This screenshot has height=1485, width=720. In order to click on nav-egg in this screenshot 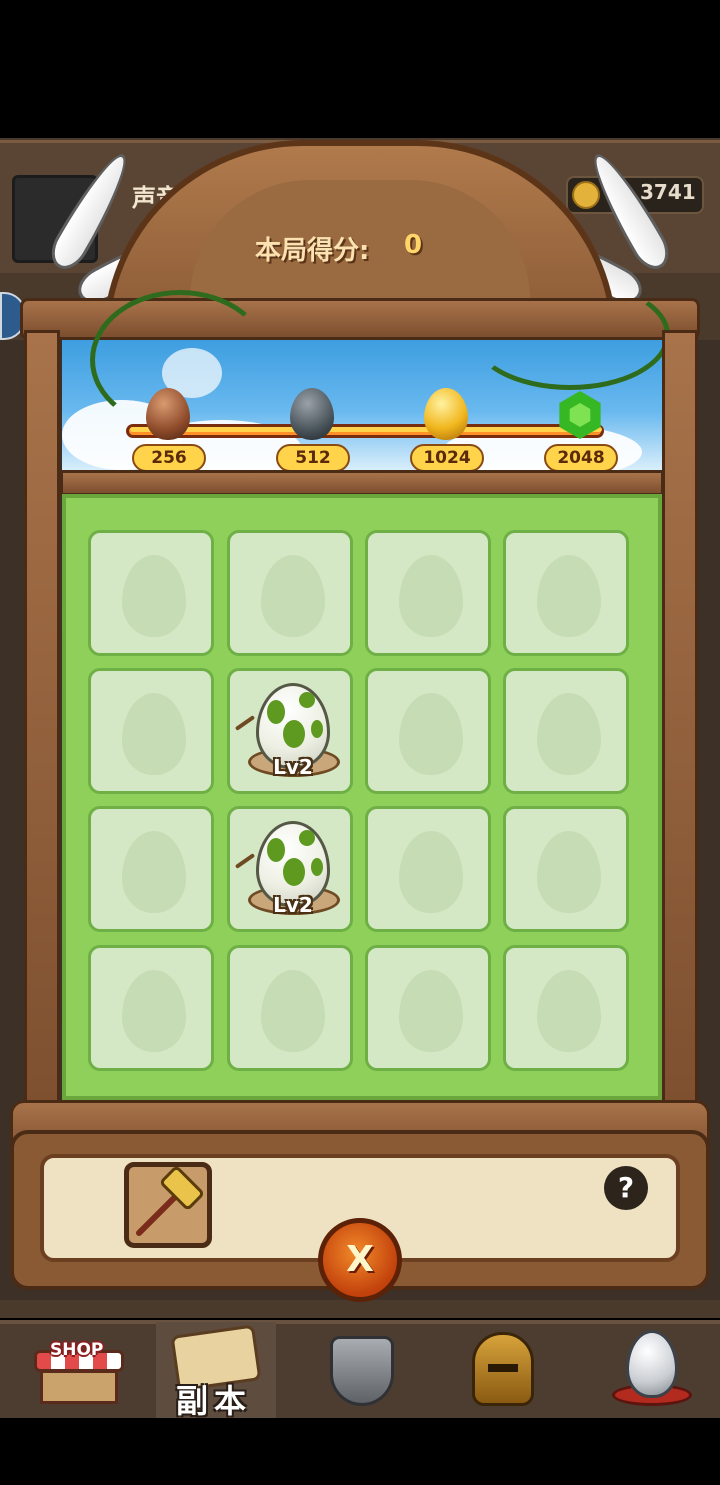, I will do `click(652, 1370)`.